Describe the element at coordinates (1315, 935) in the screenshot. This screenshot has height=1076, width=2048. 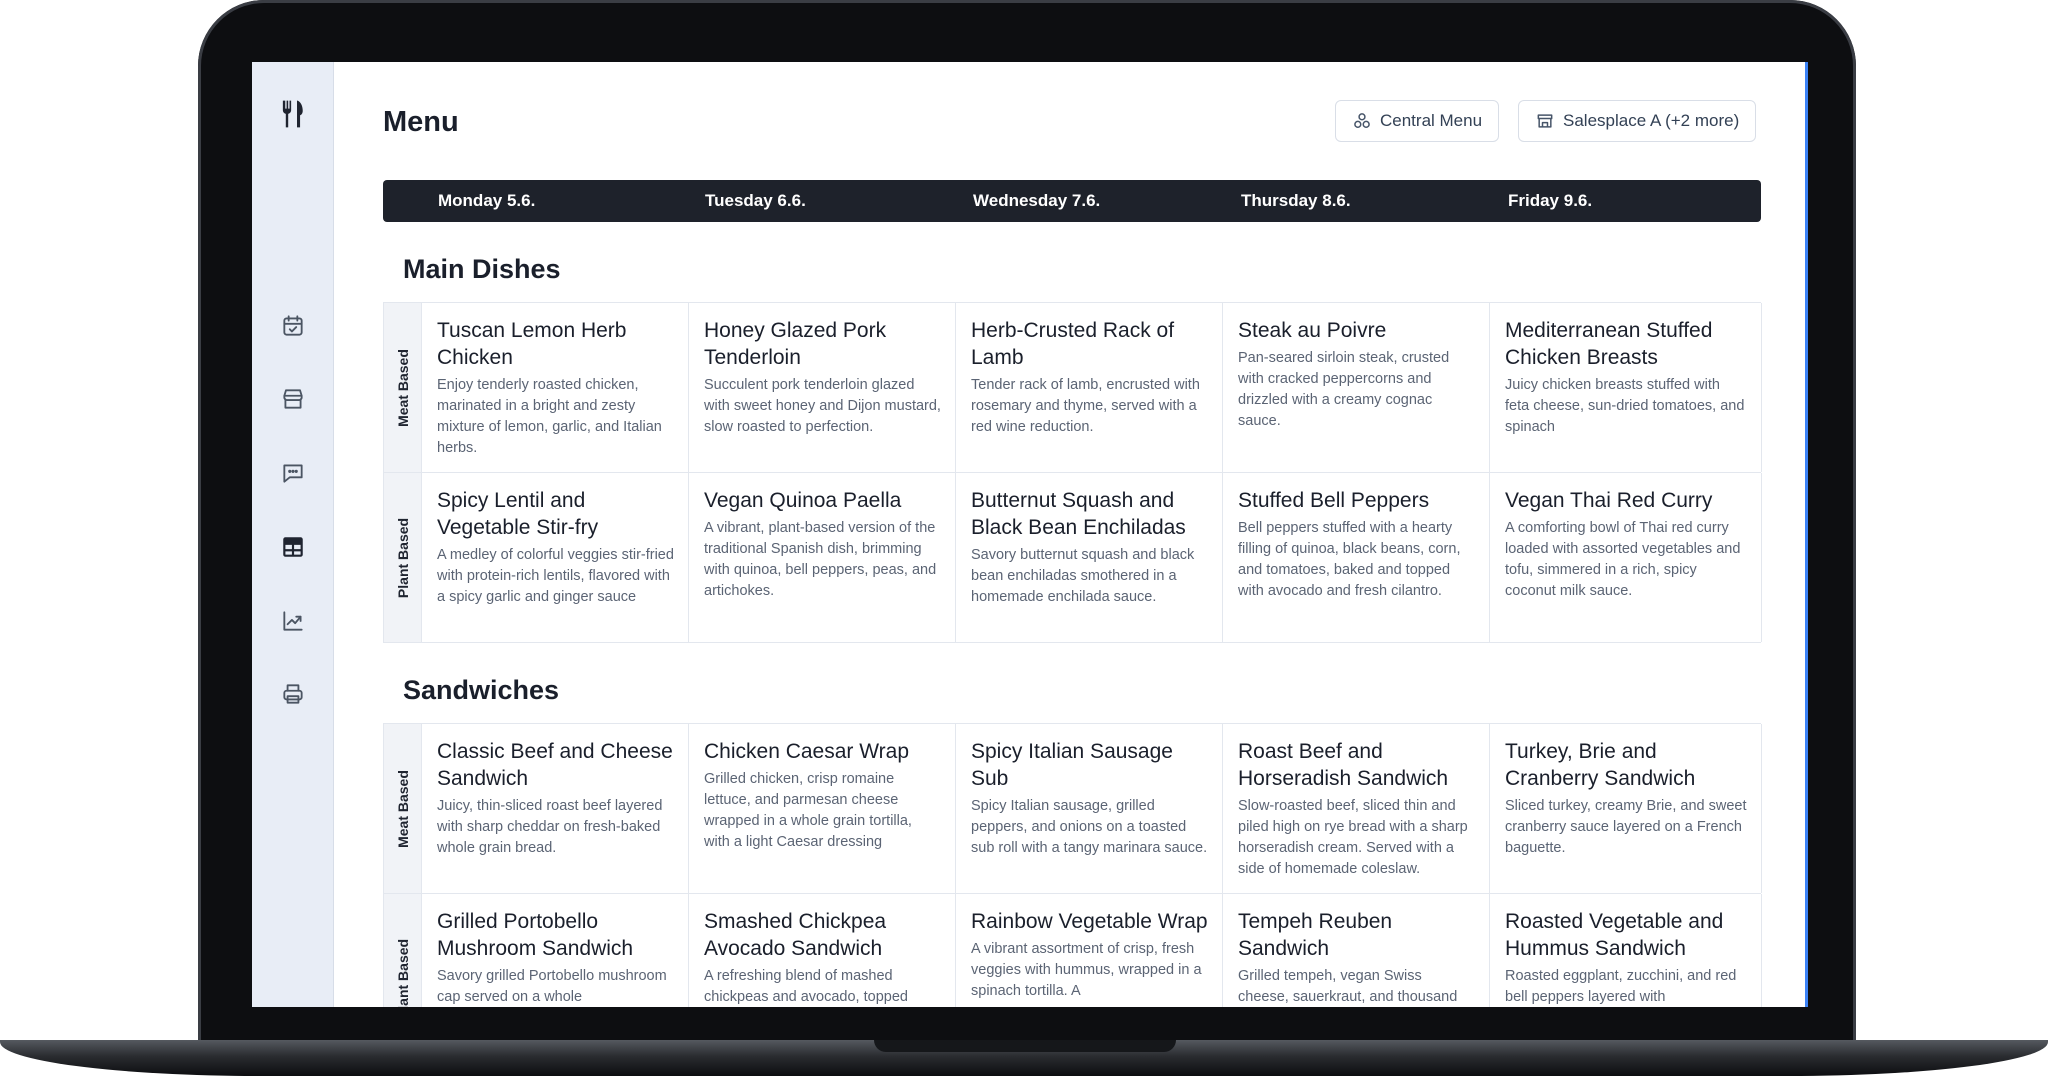
I see `dish-name: Tempeh Reuben Sandwich` at that location.